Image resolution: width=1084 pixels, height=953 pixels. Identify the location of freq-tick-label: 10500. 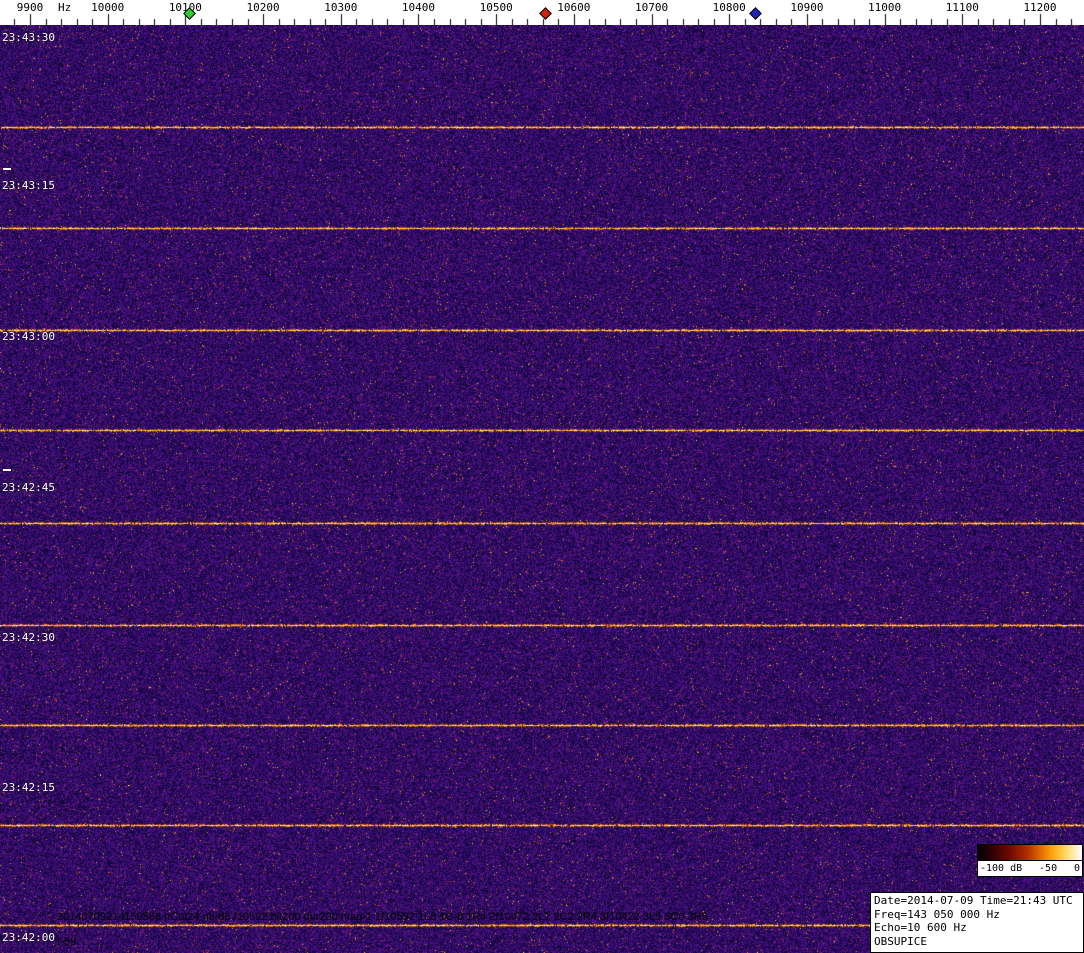
(496, 7).